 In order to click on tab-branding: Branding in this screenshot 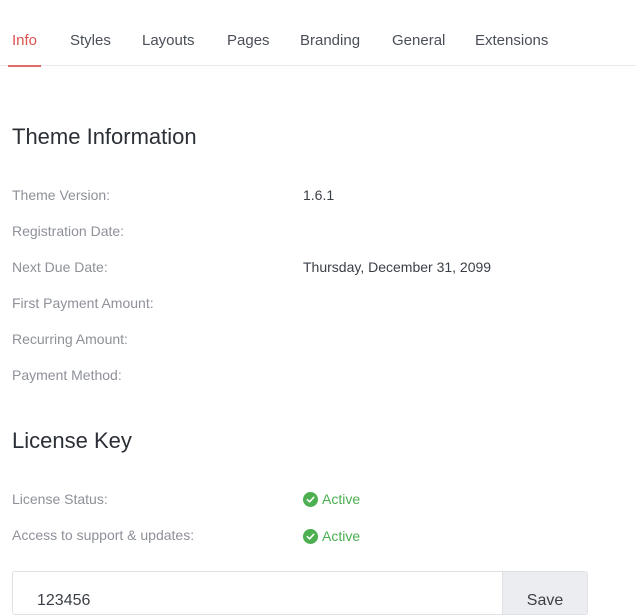, I will do `click(330, 48)`.